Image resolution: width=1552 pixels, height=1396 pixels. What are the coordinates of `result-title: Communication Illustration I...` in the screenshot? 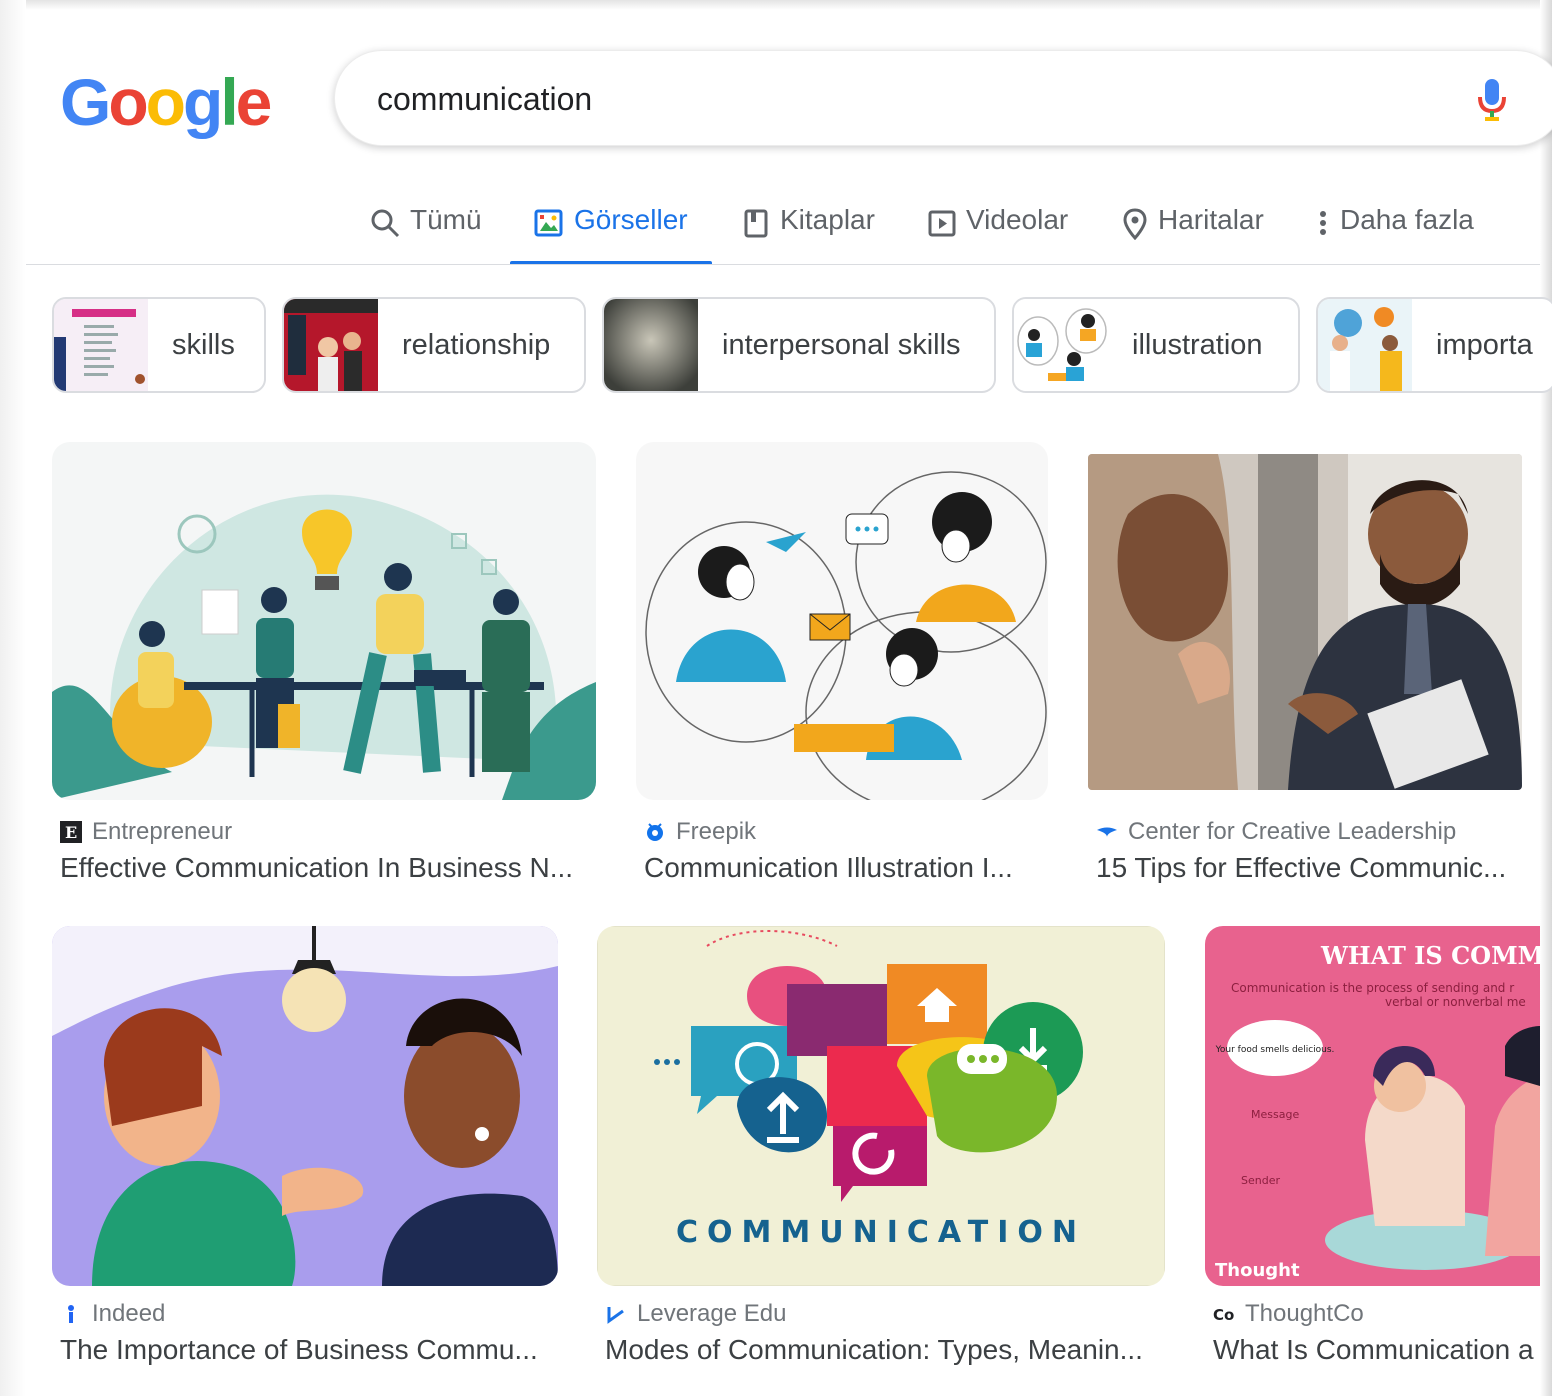 It's located at (828, 868).